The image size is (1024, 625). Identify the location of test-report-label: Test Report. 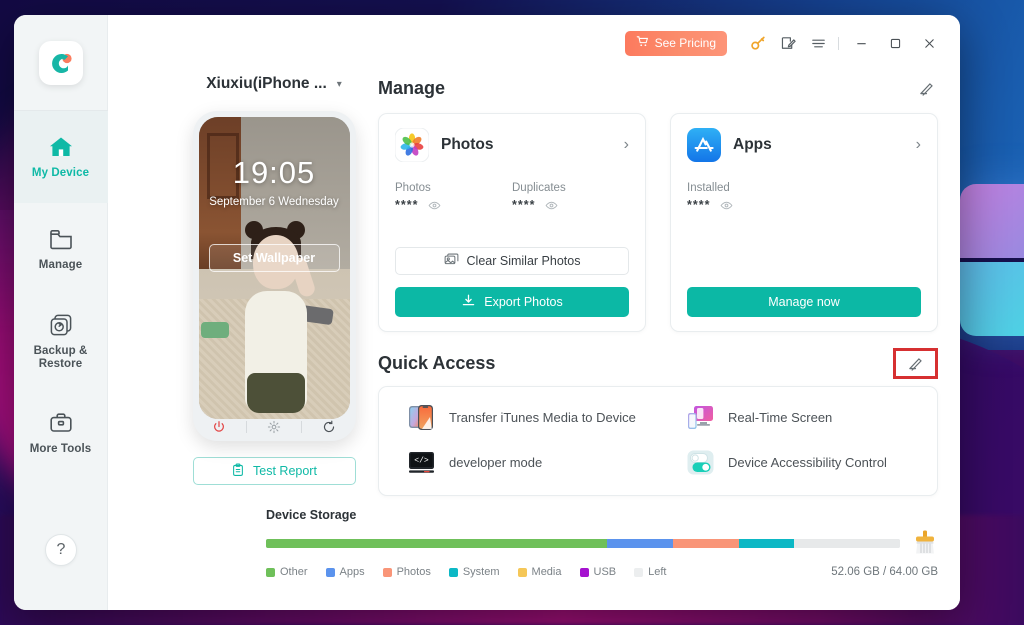
(285, 471).